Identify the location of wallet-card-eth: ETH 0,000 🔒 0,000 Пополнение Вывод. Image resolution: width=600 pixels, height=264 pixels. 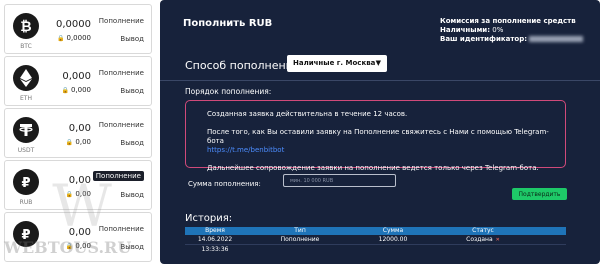
(78, 81).